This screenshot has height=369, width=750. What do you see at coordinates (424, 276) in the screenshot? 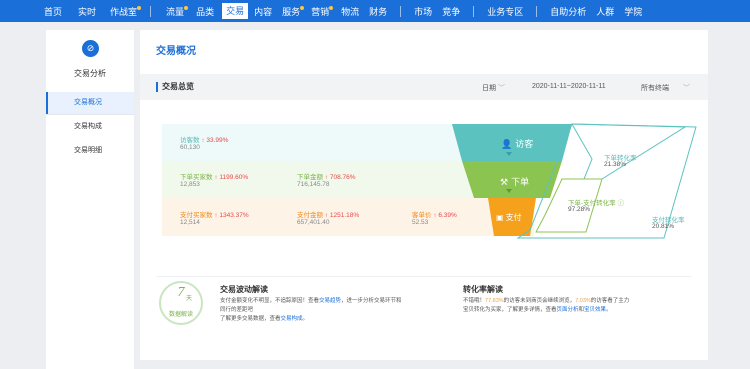
I see `section-divider` at bounding box center [424, 276].